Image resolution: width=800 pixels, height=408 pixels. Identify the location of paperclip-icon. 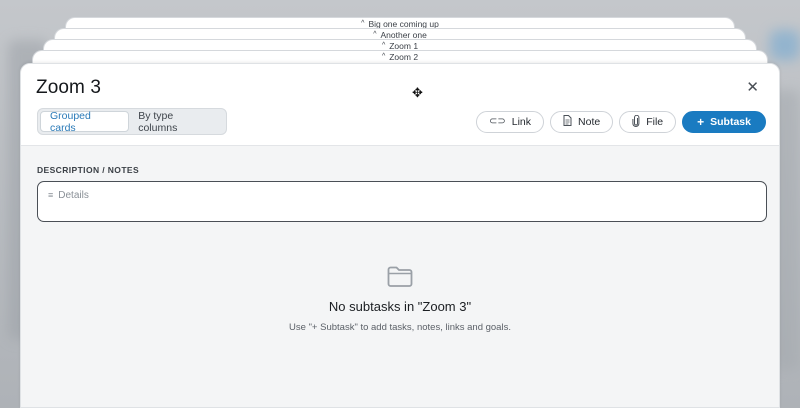
(636, 122).